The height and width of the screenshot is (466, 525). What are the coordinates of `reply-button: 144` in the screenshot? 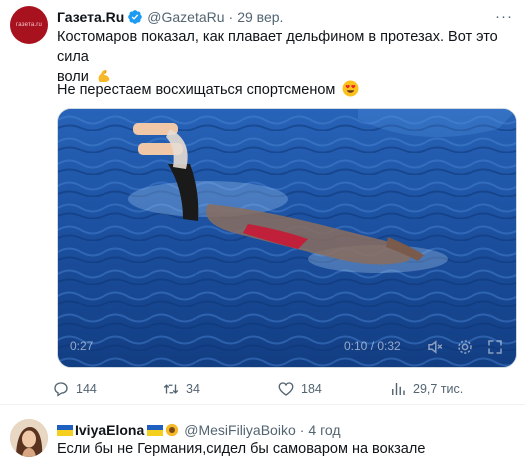 It's located at (74, 389).